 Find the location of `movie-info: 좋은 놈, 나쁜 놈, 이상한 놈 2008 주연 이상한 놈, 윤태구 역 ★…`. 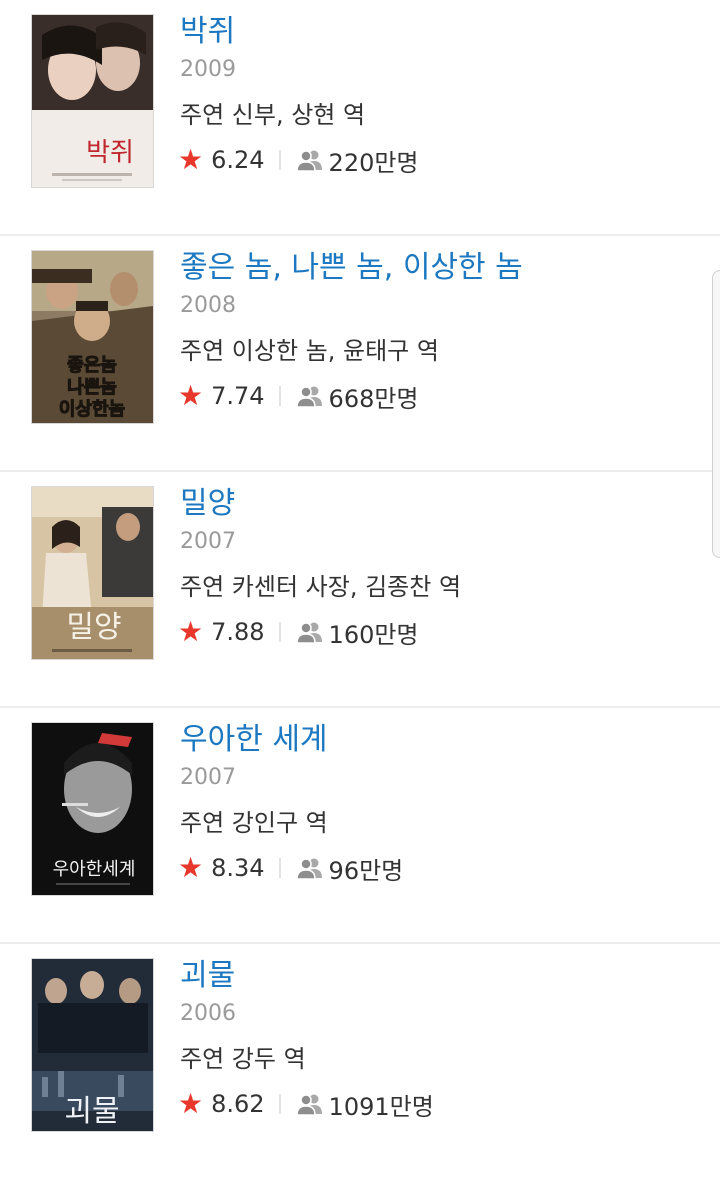

movie-info: 좋은 놈, 나쁜 놈, 이상한 놈 2008 주연 이상한 놈, 윤태구 역 ★… is located at coordinates (439, 330).